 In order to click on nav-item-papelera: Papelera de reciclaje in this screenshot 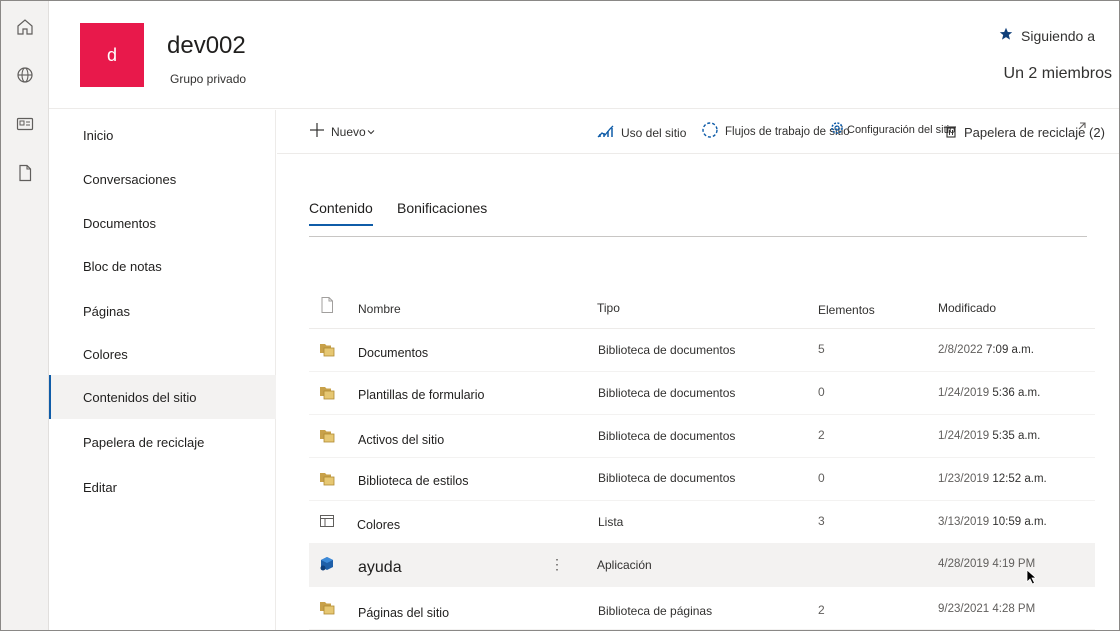, I will do `click(162, 442)`.